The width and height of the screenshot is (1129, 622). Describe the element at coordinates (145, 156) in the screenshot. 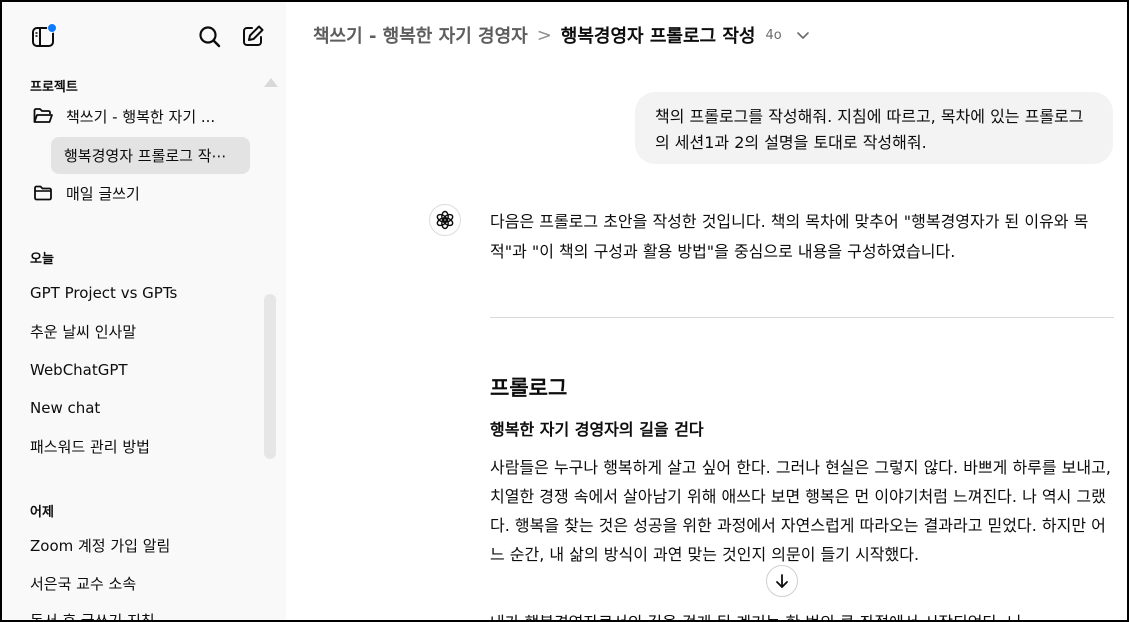

I see `sidebar-project-chat-label: 행복경영자 프롤로그 작⋯` at that location.